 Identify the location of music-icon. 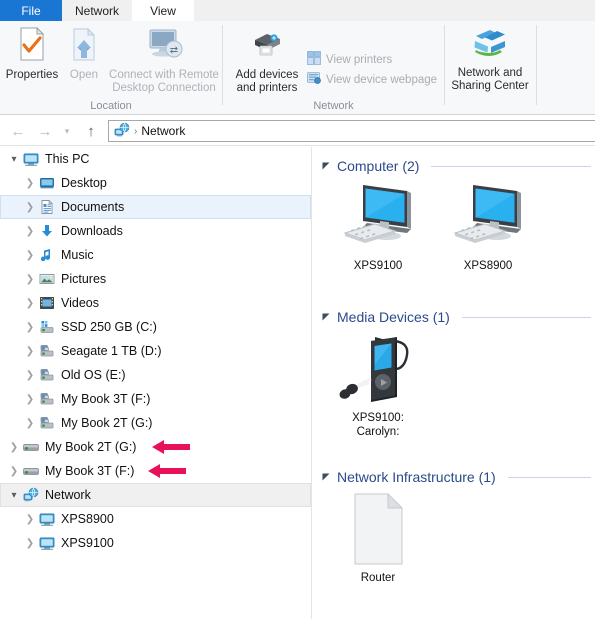
(47, 255).